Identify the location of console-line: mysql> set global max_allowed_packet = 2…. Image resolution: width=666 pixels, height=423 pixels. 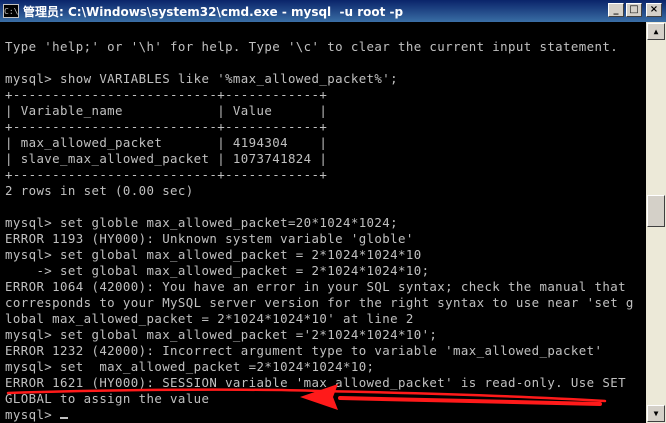
(213, 254).